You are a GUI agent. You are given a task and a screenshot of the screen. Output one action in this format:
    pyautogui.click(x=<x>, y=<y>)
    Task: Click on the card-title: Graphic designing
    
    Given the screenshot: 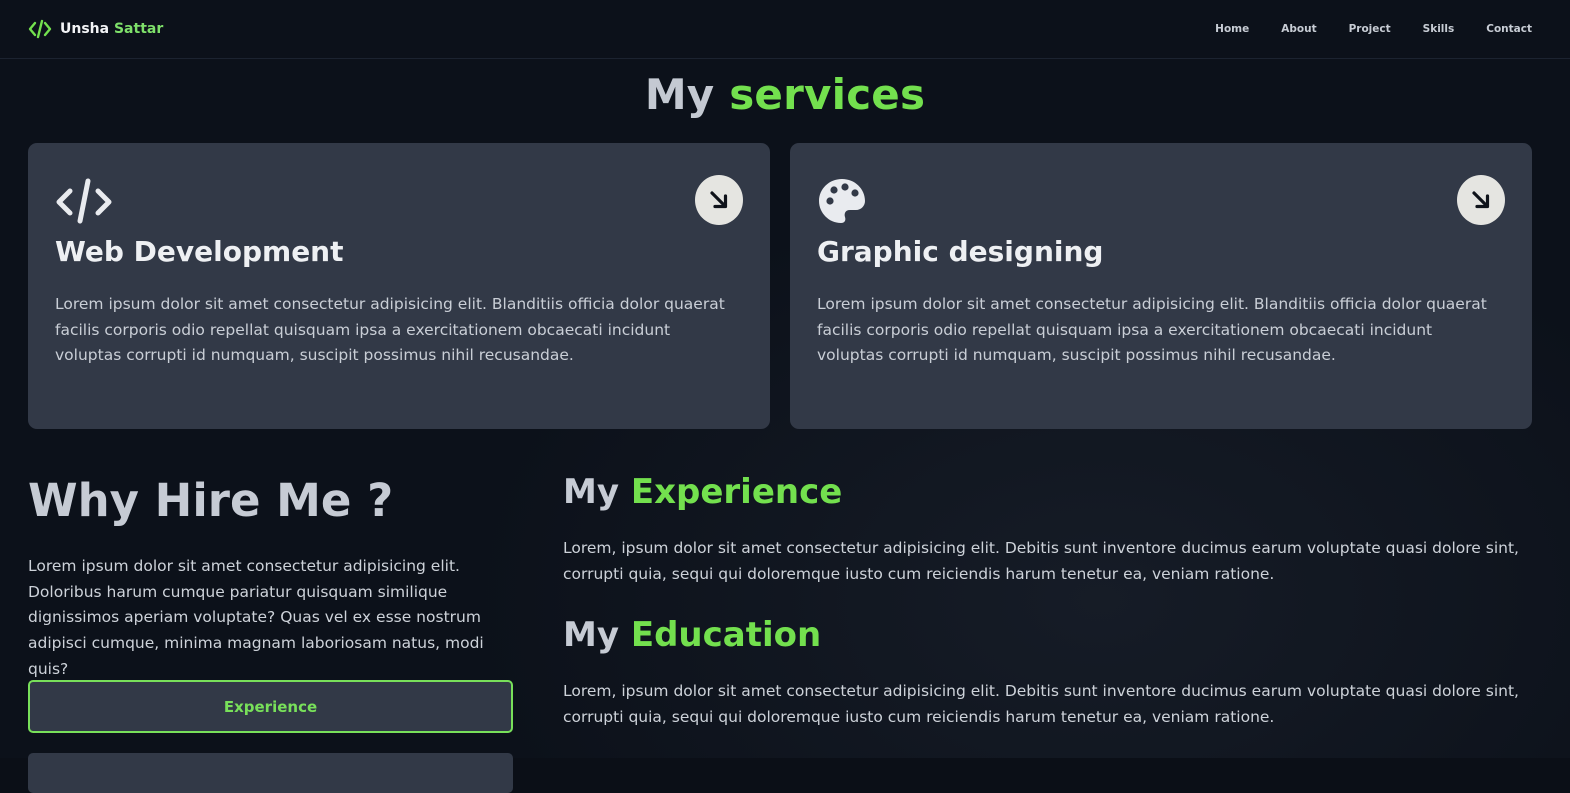 What is the action you would take?
    pyautogui.click(x=960, y=251)
    